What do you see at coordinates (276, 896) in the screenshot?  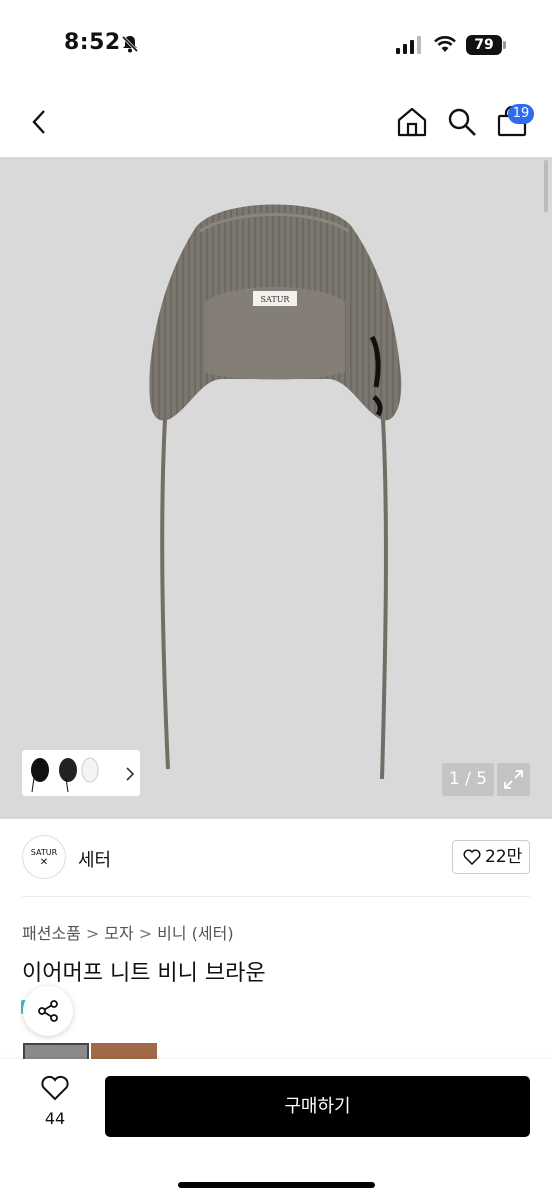 I see `section-divider` at bounding box center [276, 896].